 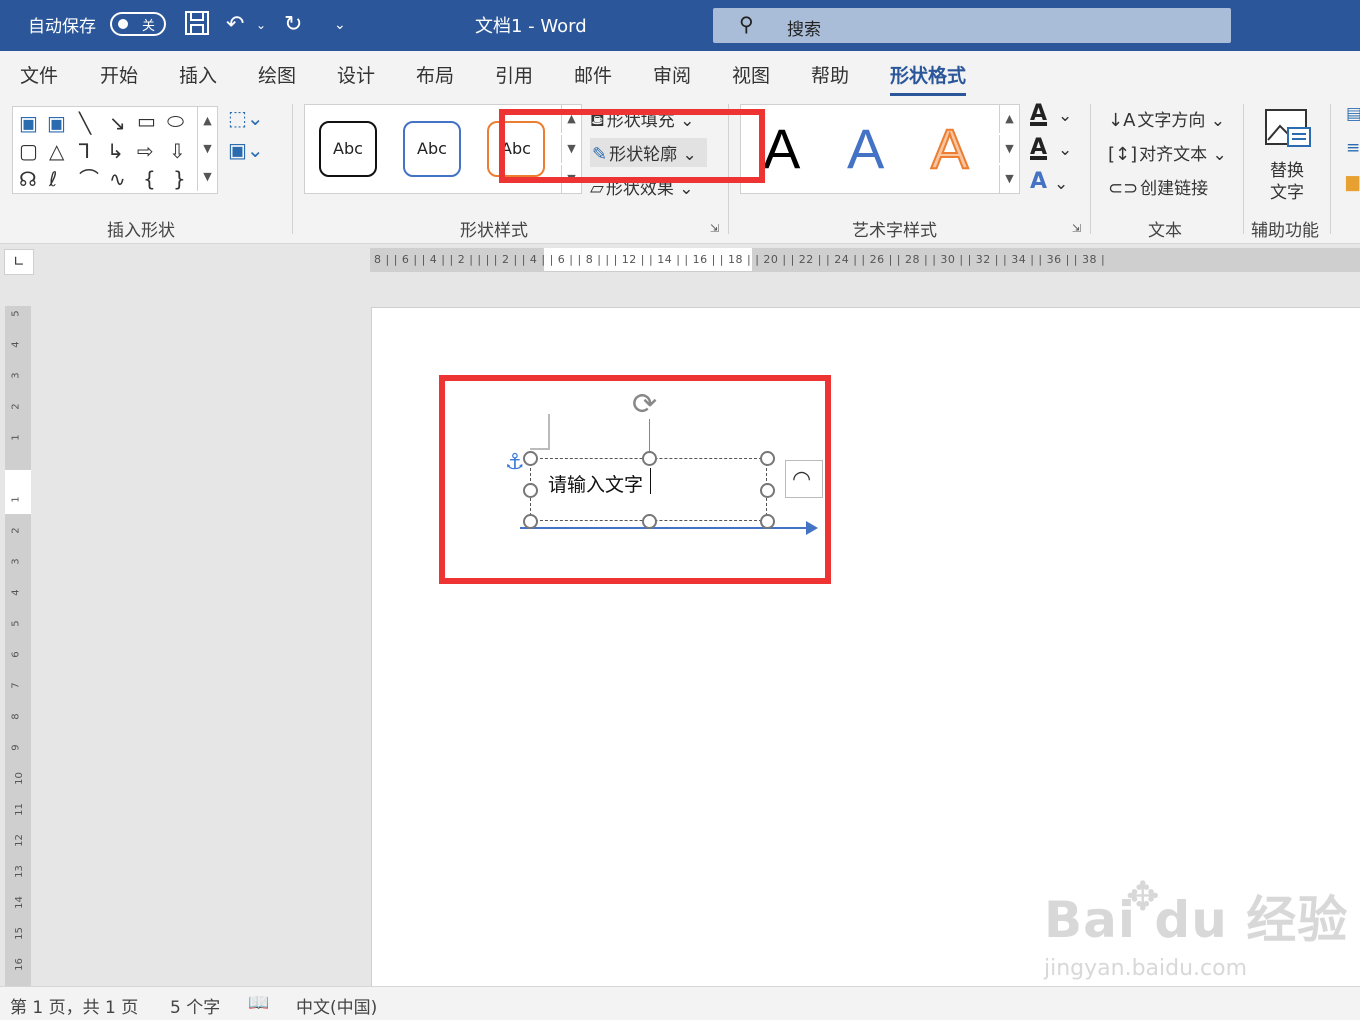 I want to click on tab-selector: ∟, so click(x=19, y=262).